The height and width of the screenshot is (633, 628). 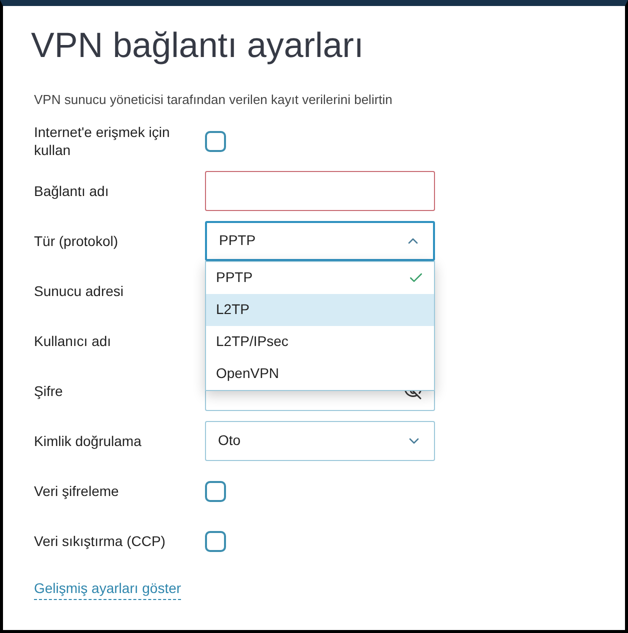 I want to click on field-label: Şifre, so click(x=49, y=391).